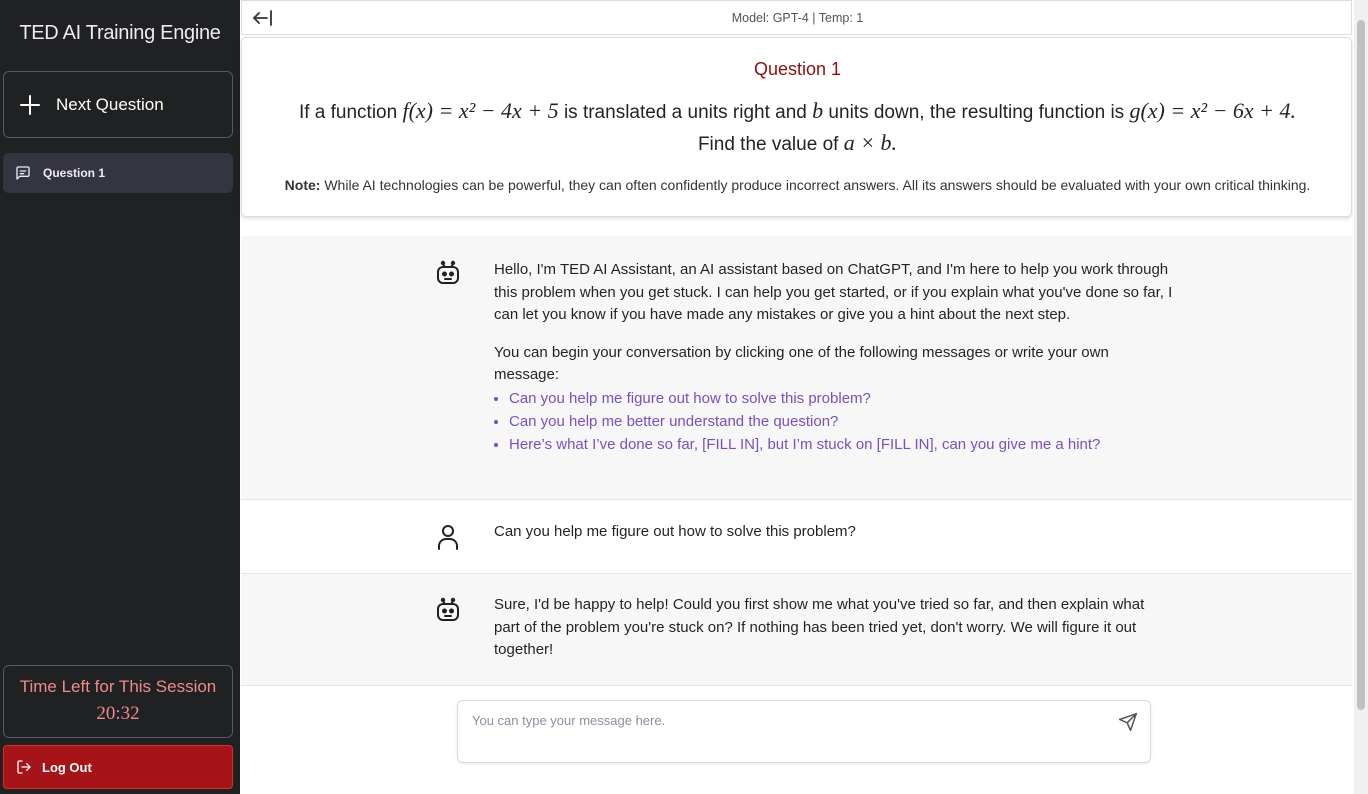 This screenshot has height=794, width=1368. Describe the element at coordinates (870, 142) in the screenshot. I see `math-axb: a × b.` at that location.